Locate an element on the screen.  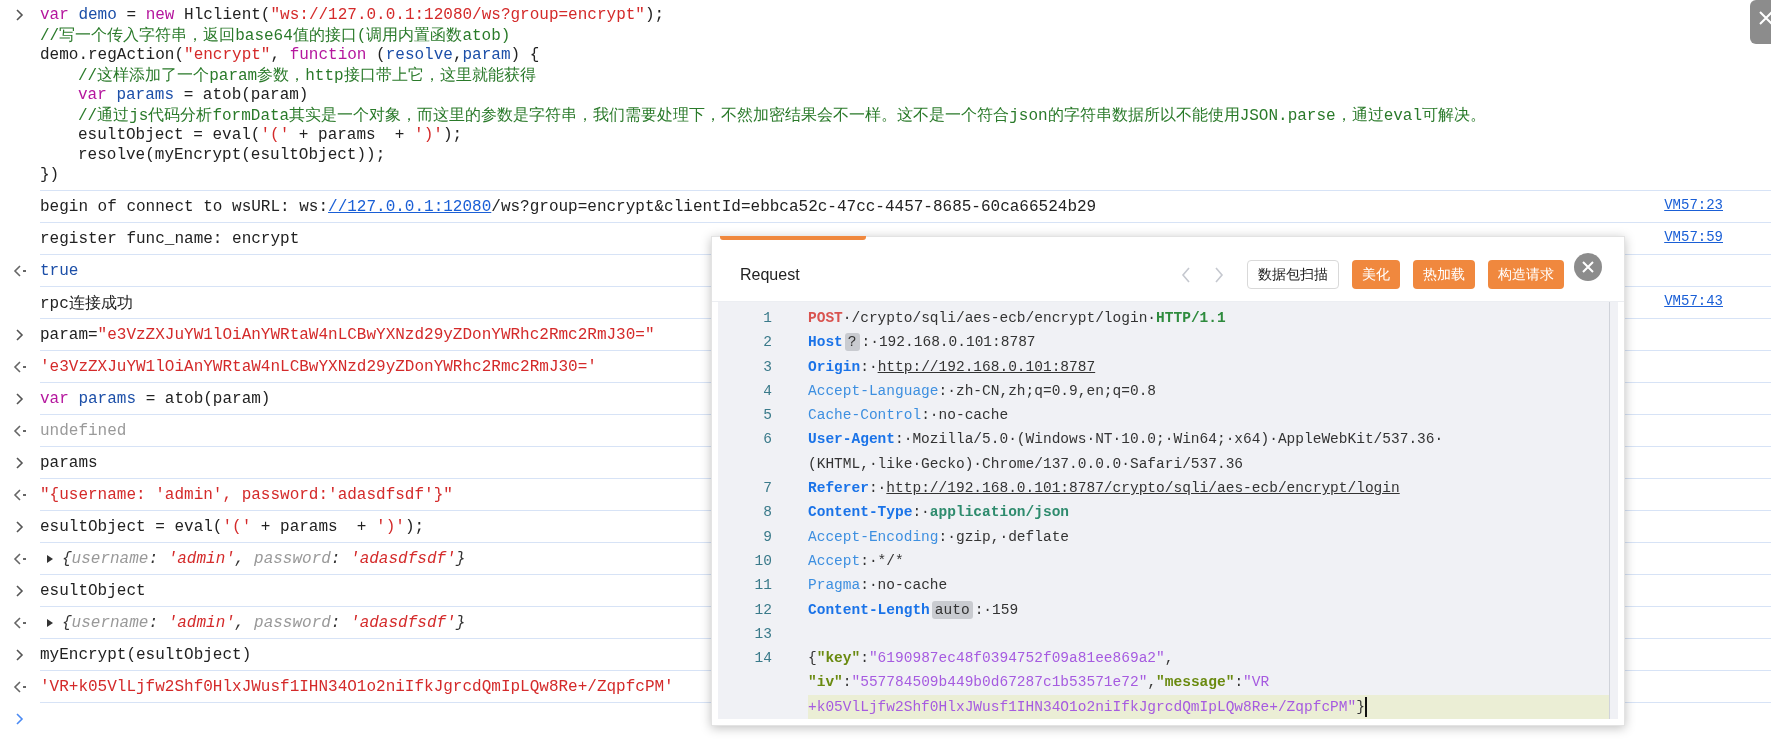
scan-button: 数据包扫描 is located at coordinates (1293, 275).